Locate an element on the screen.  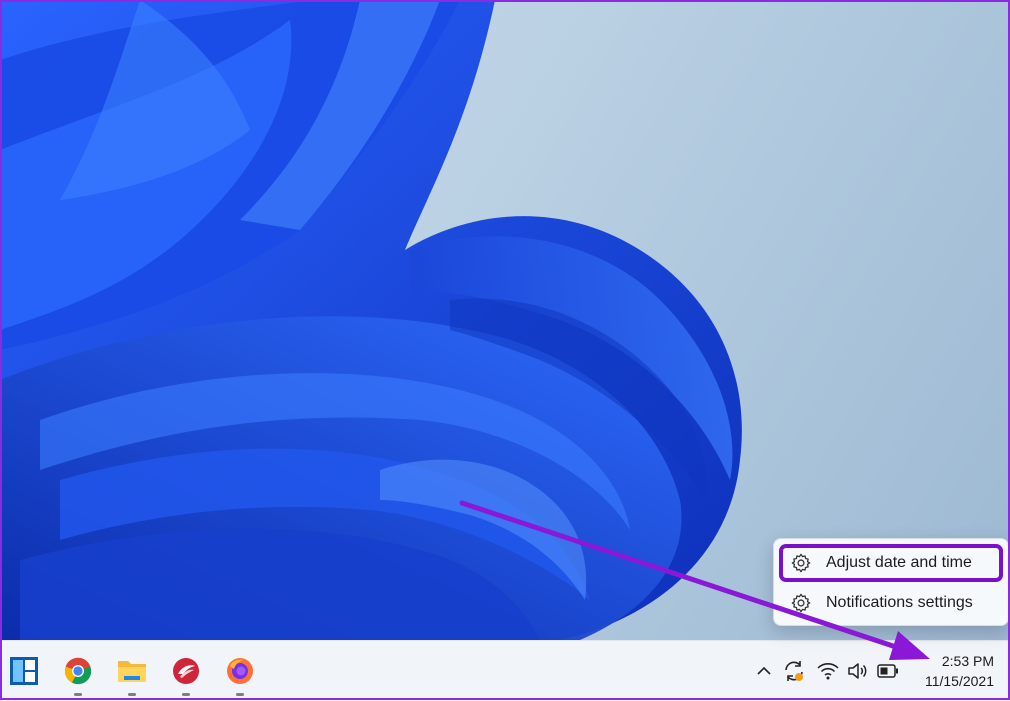
battery-icon is located at coordinates (887, 671).